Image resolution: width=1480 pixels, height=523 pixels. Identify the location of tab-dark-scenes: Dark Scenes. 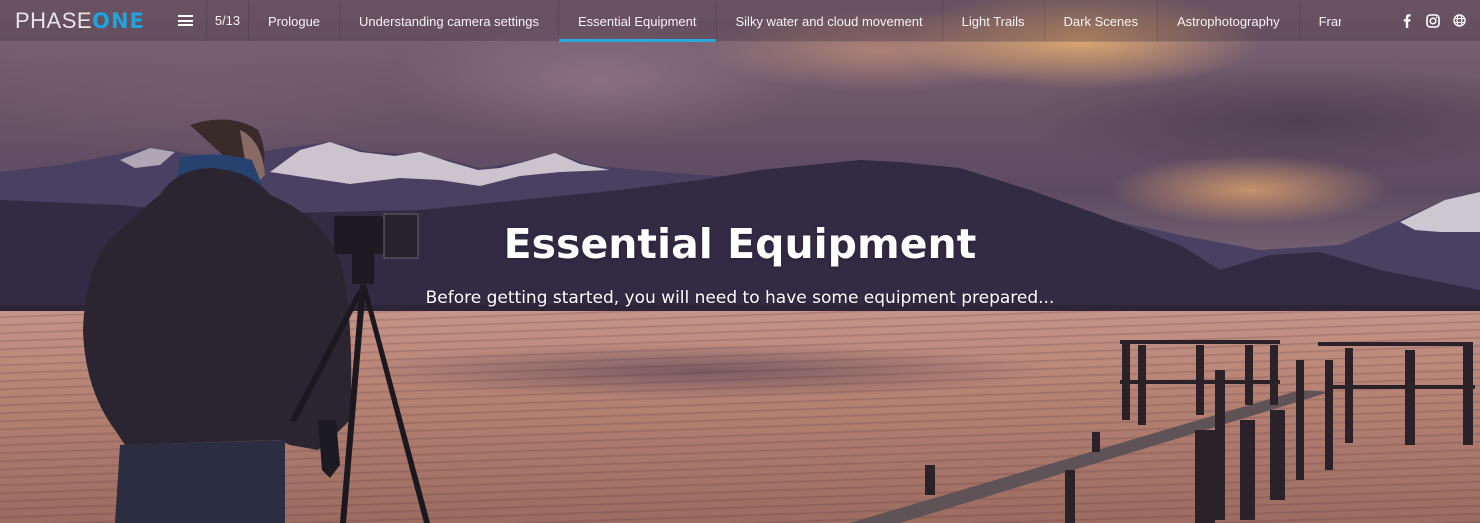
(1101, 21).